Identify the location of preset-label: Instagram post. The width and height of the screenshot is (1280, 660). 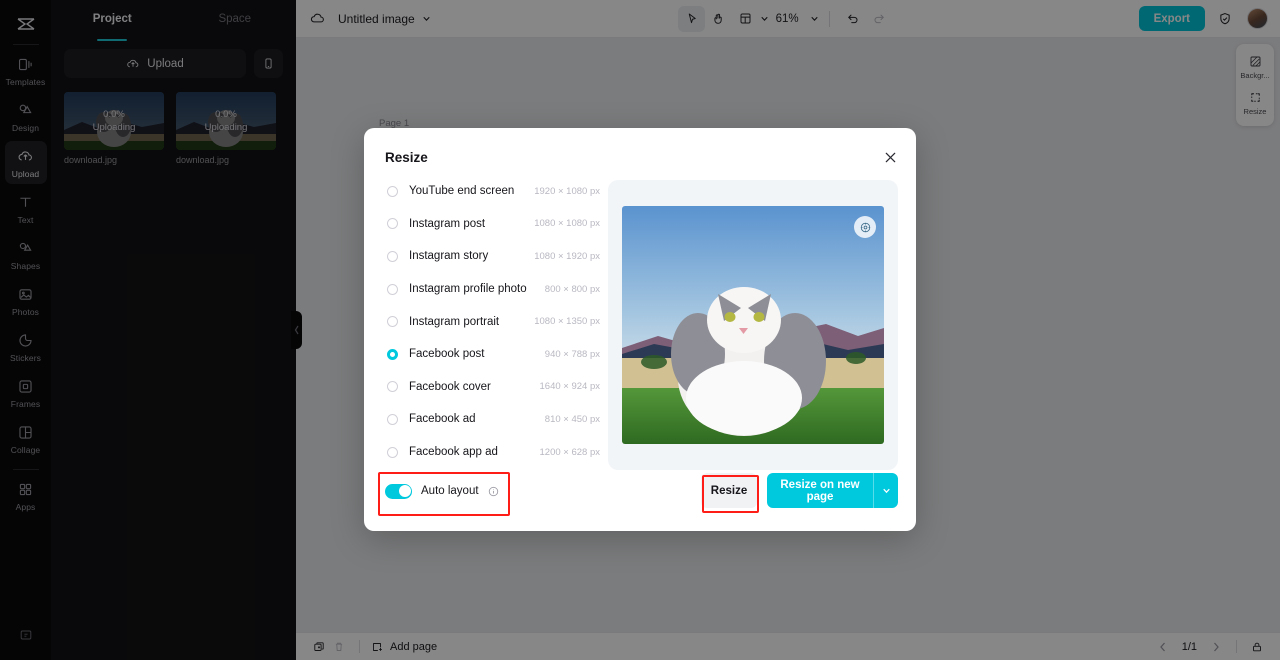
(447, 223).